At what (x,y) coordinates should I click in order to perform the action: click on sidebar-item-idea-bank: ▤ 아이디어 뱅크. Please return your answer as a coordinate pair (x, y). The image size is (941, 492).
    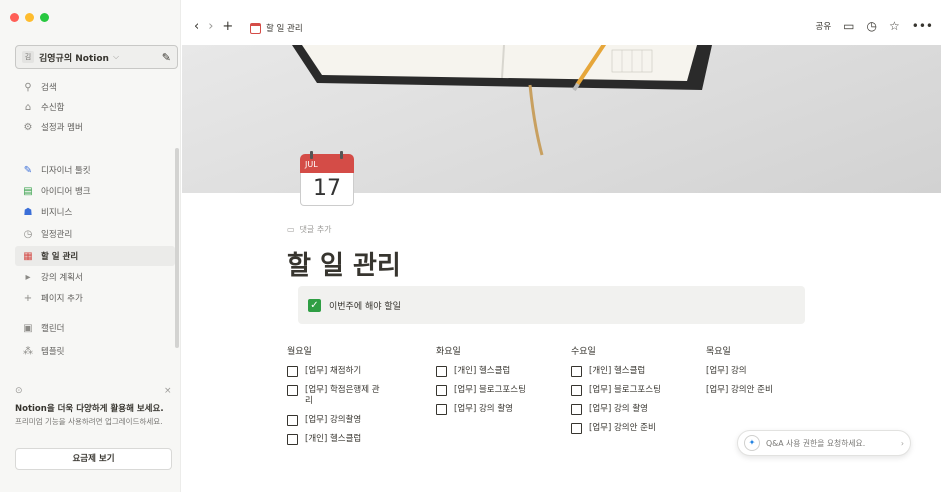
    Looking at the image, I should click on (95, 191).